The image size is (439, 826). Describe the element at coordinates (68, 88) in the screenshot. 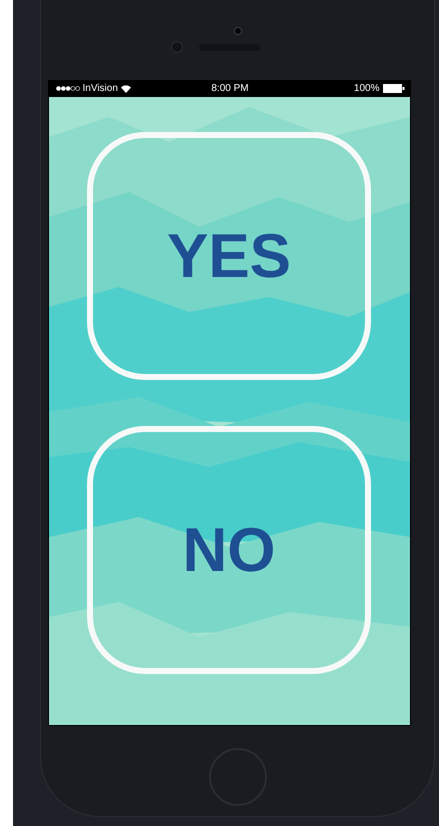

I see `signal-icon` at that location.